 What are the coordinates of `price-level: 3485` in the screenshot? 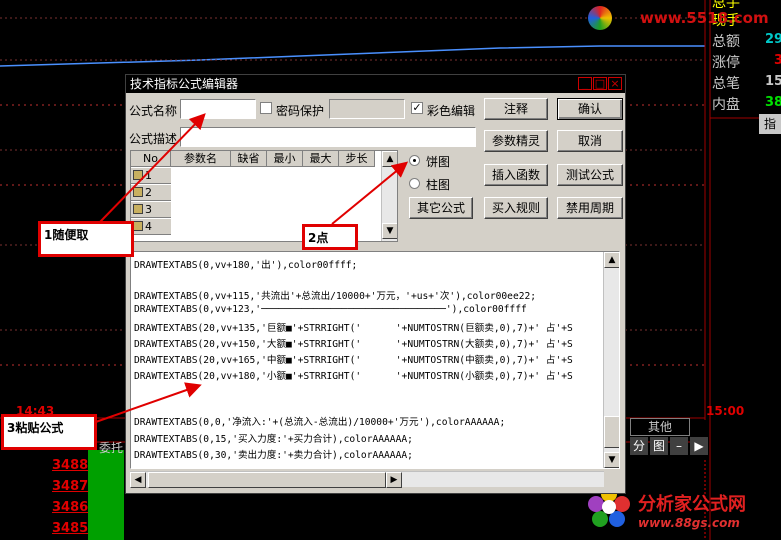 It's located at (70, 528).